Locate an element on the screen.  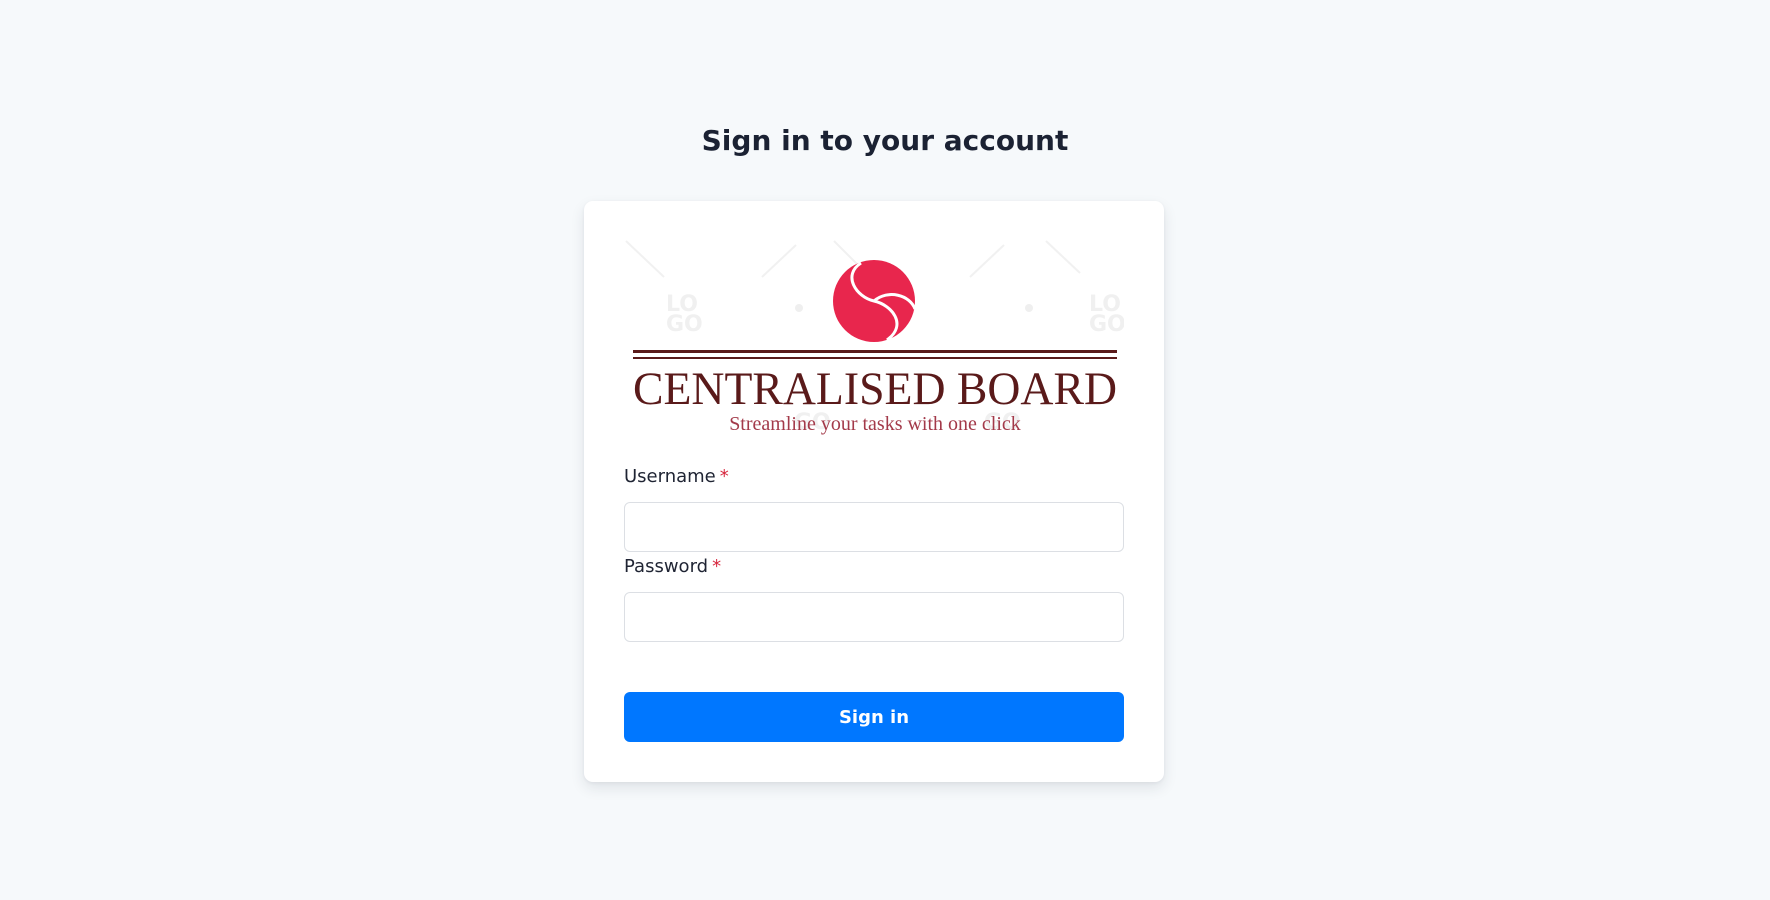
password-input is located at coordinates (874, 617).